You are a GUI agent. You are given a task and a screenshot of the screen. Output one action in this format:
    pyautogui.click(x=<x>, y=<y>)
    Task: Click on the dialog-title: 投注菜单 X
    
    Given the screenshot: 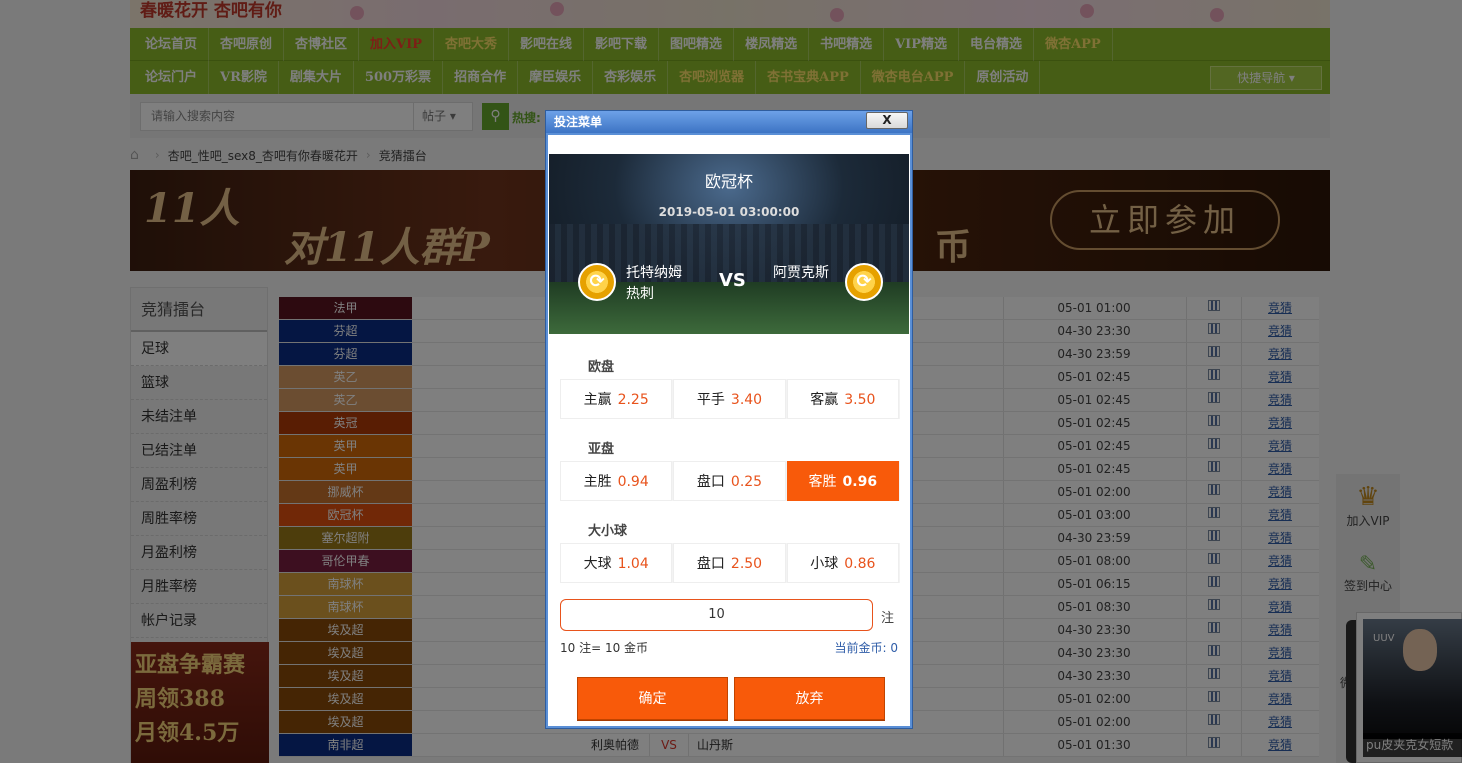 What is the action you would take?
    pyautogui.click(x=729, y=122)
    